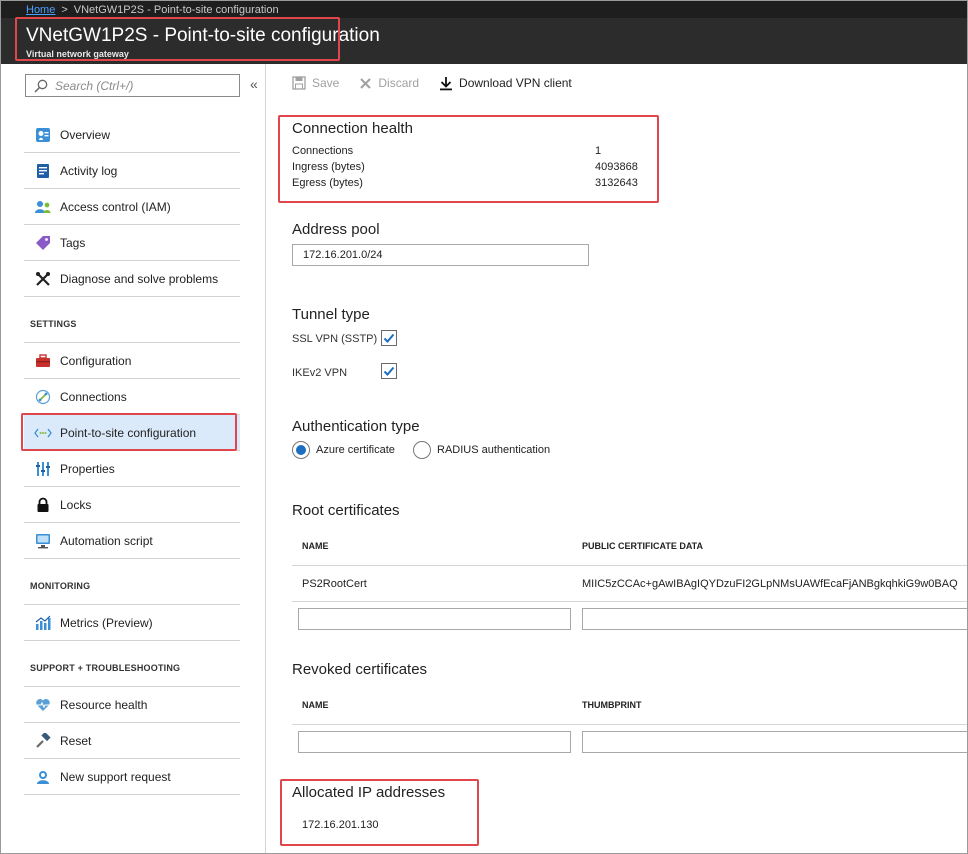  What do you see at coordinates (132, 320) in the screenshot?
I see `section-header-settings: SETTINGS` at bounding box center [132, 320].